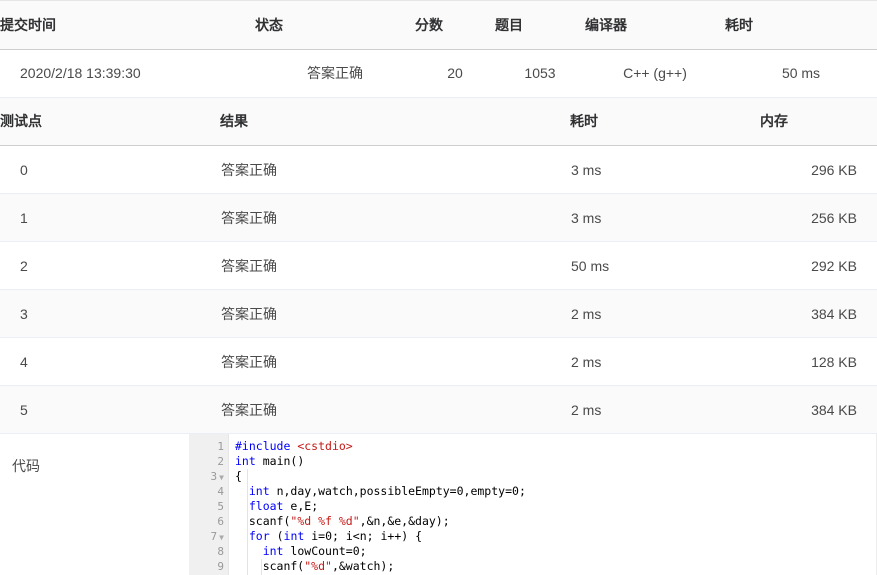  I want to click on code-line: {, so click(238, 476).